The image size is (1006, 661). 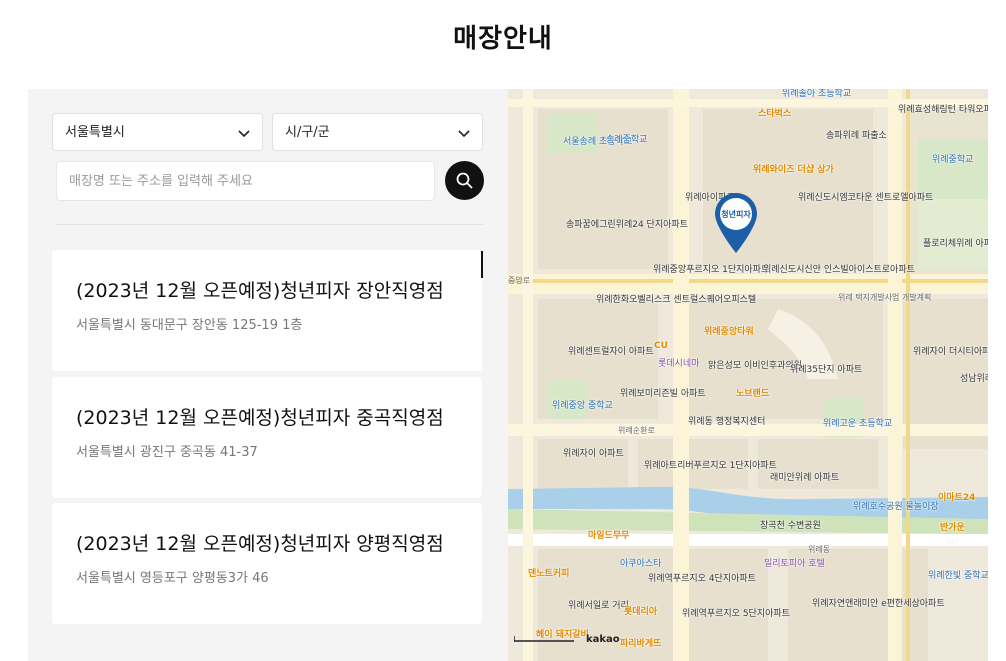 I want to click on map-label: 위례자이 더시티아파트, so click(x=950, y=352).